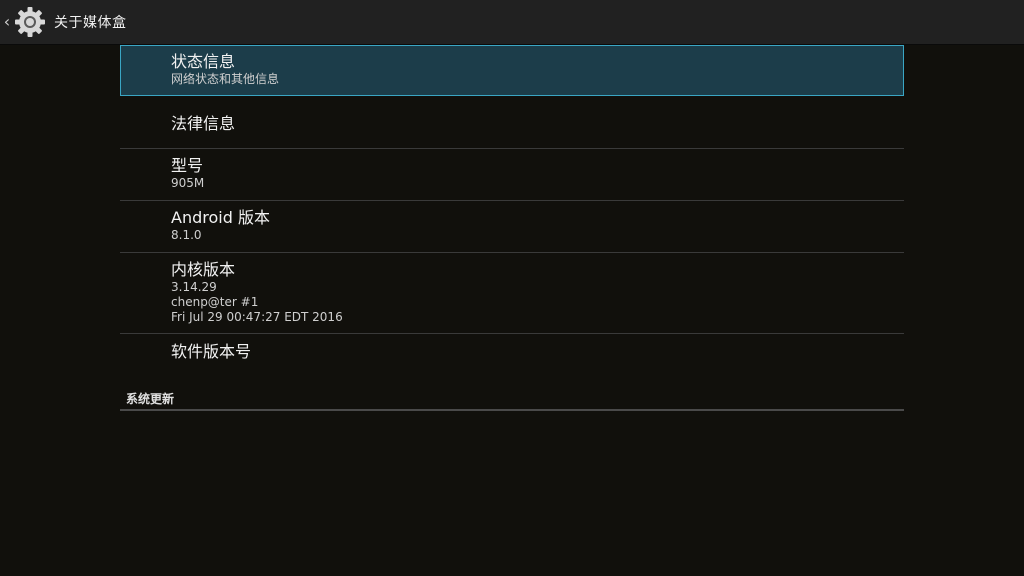  Describe the element at coordinates (220, 217) in the screenshot. I see `pref-title: Android 版本` at that location.